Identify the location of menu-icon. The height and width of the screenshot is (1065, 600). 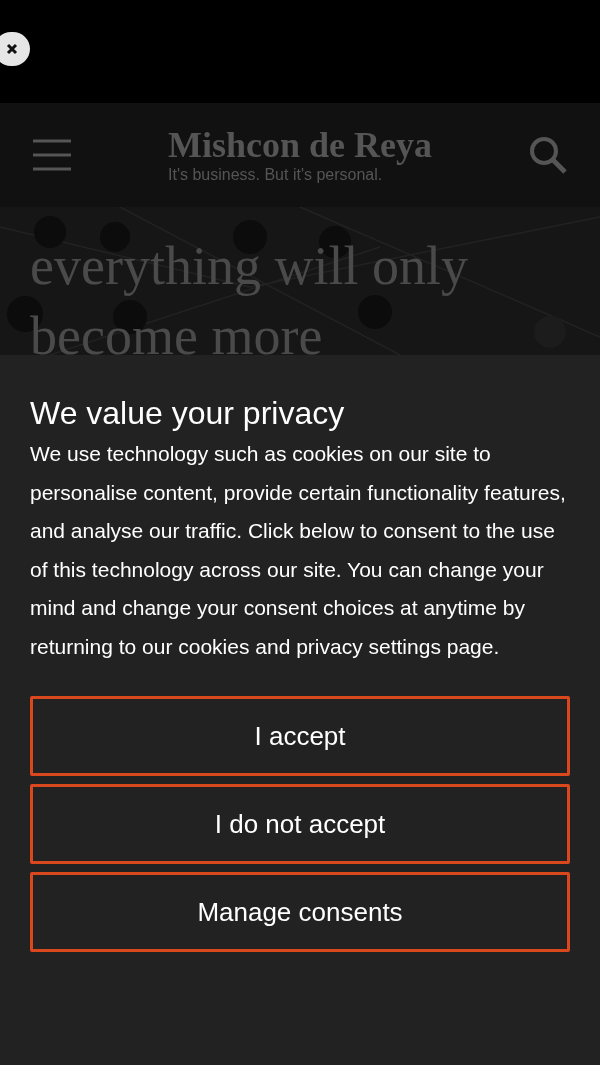
(52, 155).